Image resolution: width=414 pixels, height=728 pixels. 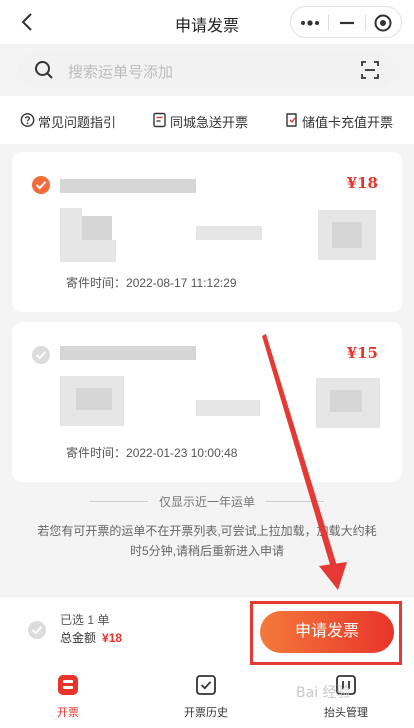 I want to click on quick-links: 常见问题指引 同城急送开票 储值卡充值开票, so click(x=207, y=120).